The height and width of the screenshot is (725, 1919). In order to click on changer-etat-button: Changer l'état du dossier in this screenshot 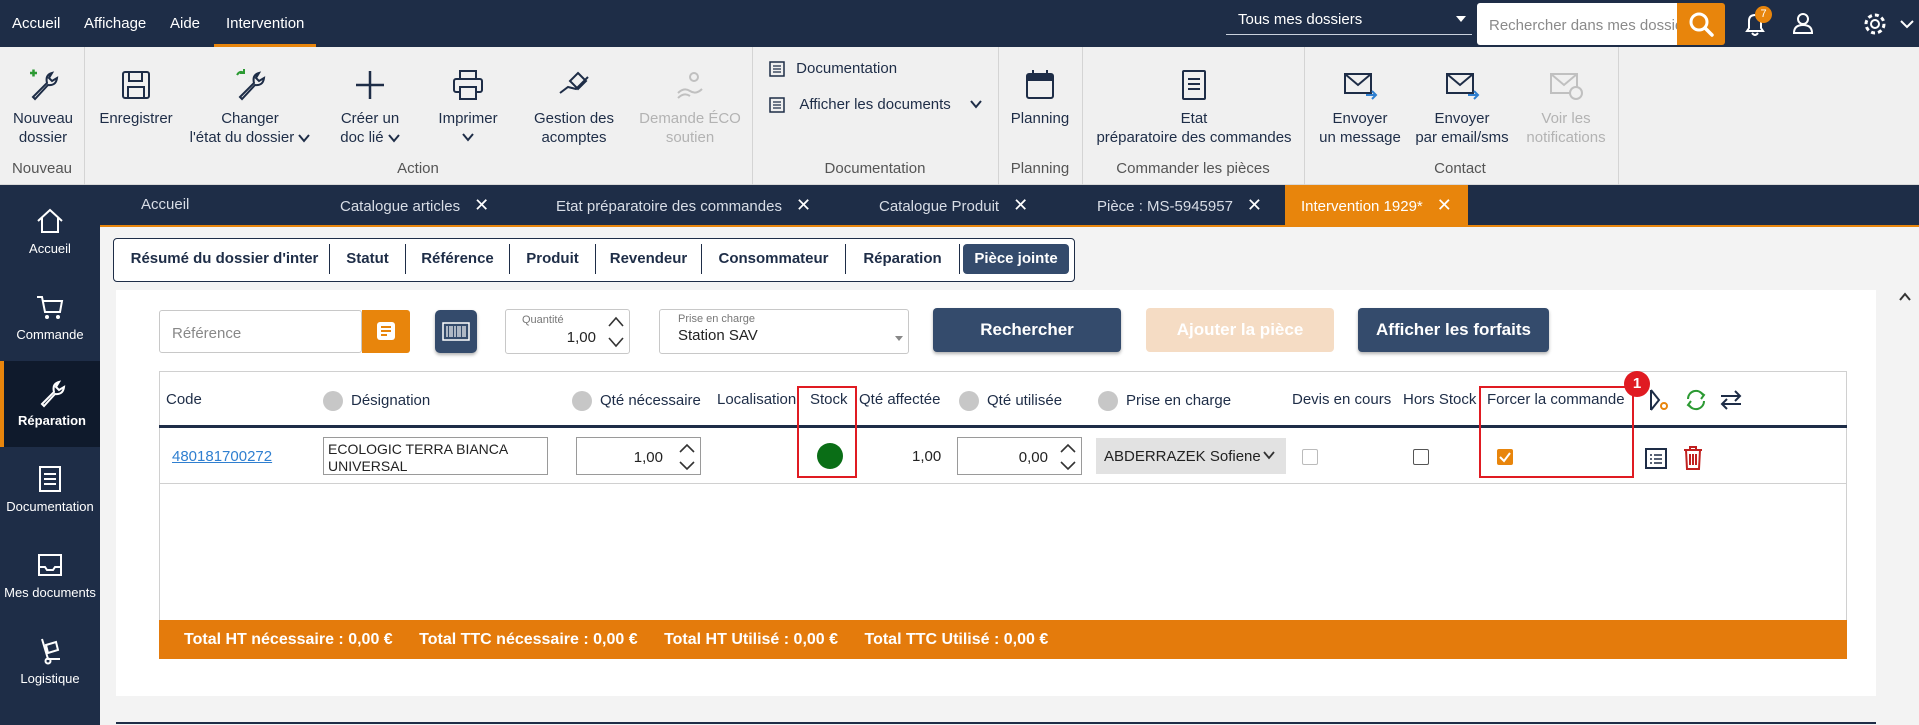, I will do `click(250, 102)`.